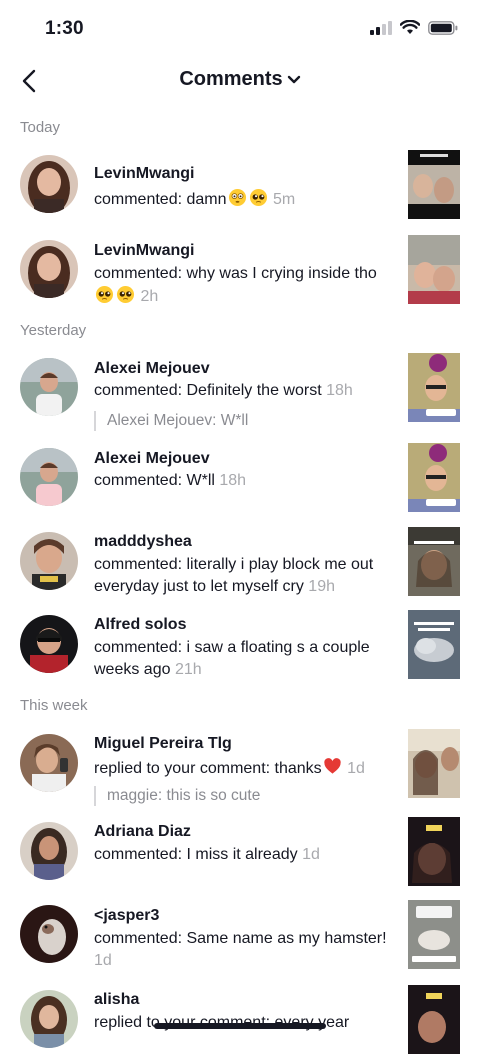 The image size is (480, 1054). I want to click on chevron-down-icon, so click(293, 79).